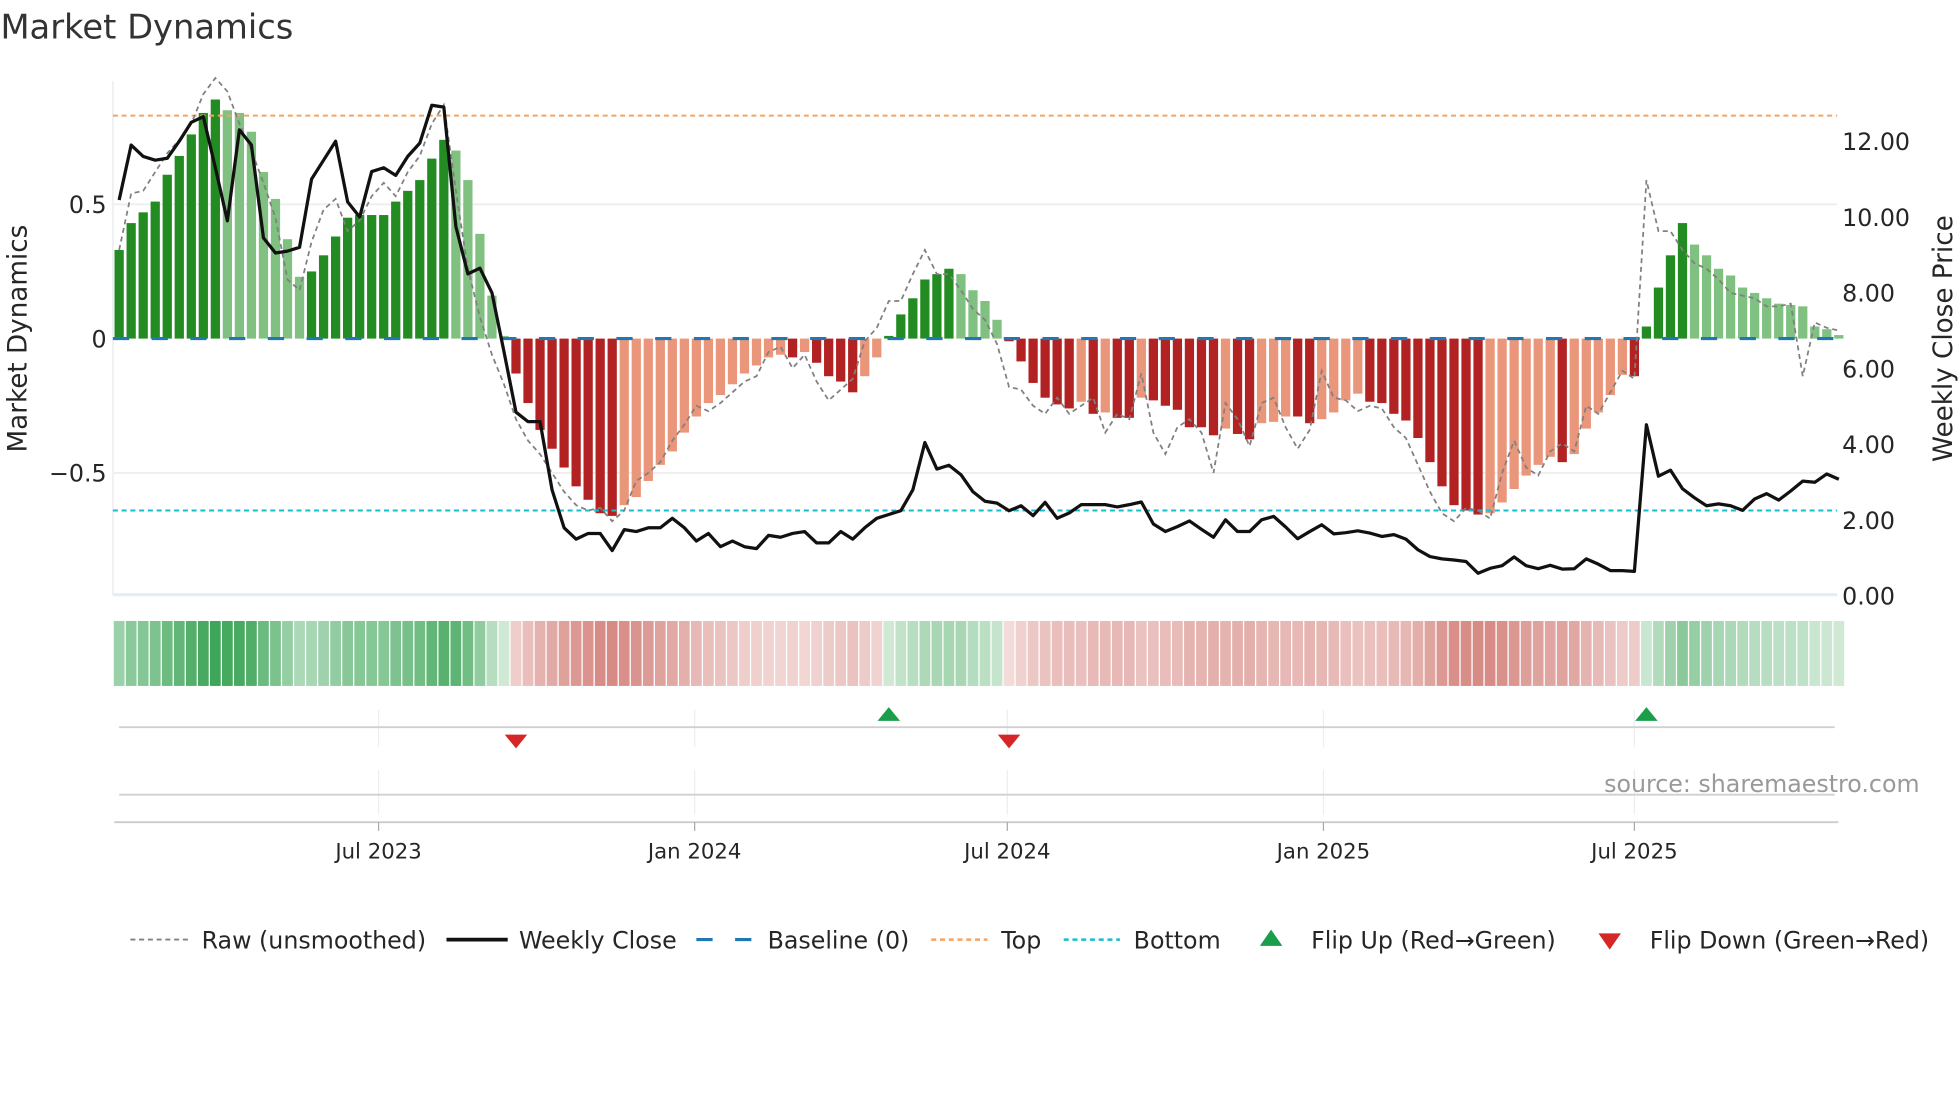 Image resolution: width=1960 pixels, height=1102 pixels. Describe the element at coordinates (1646, 714) in the screenshot. I see `flip-up-marker` at that location.